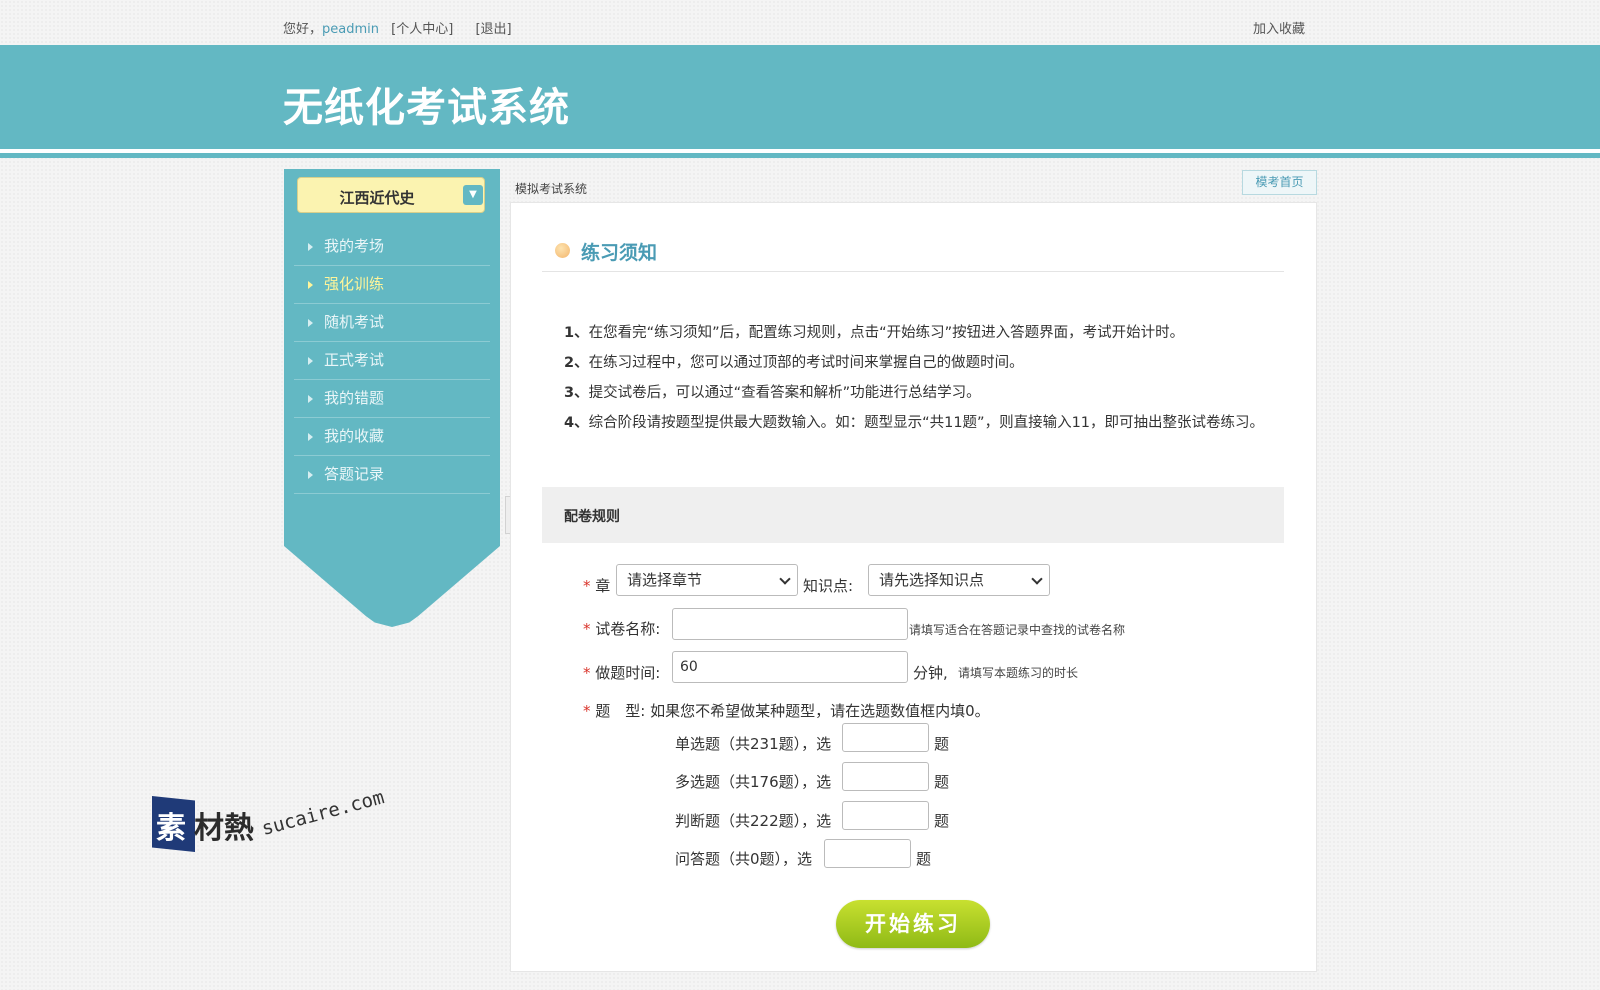  I want to click on multi-choice-label: 多选题（共176题），选, so click(753, 782).